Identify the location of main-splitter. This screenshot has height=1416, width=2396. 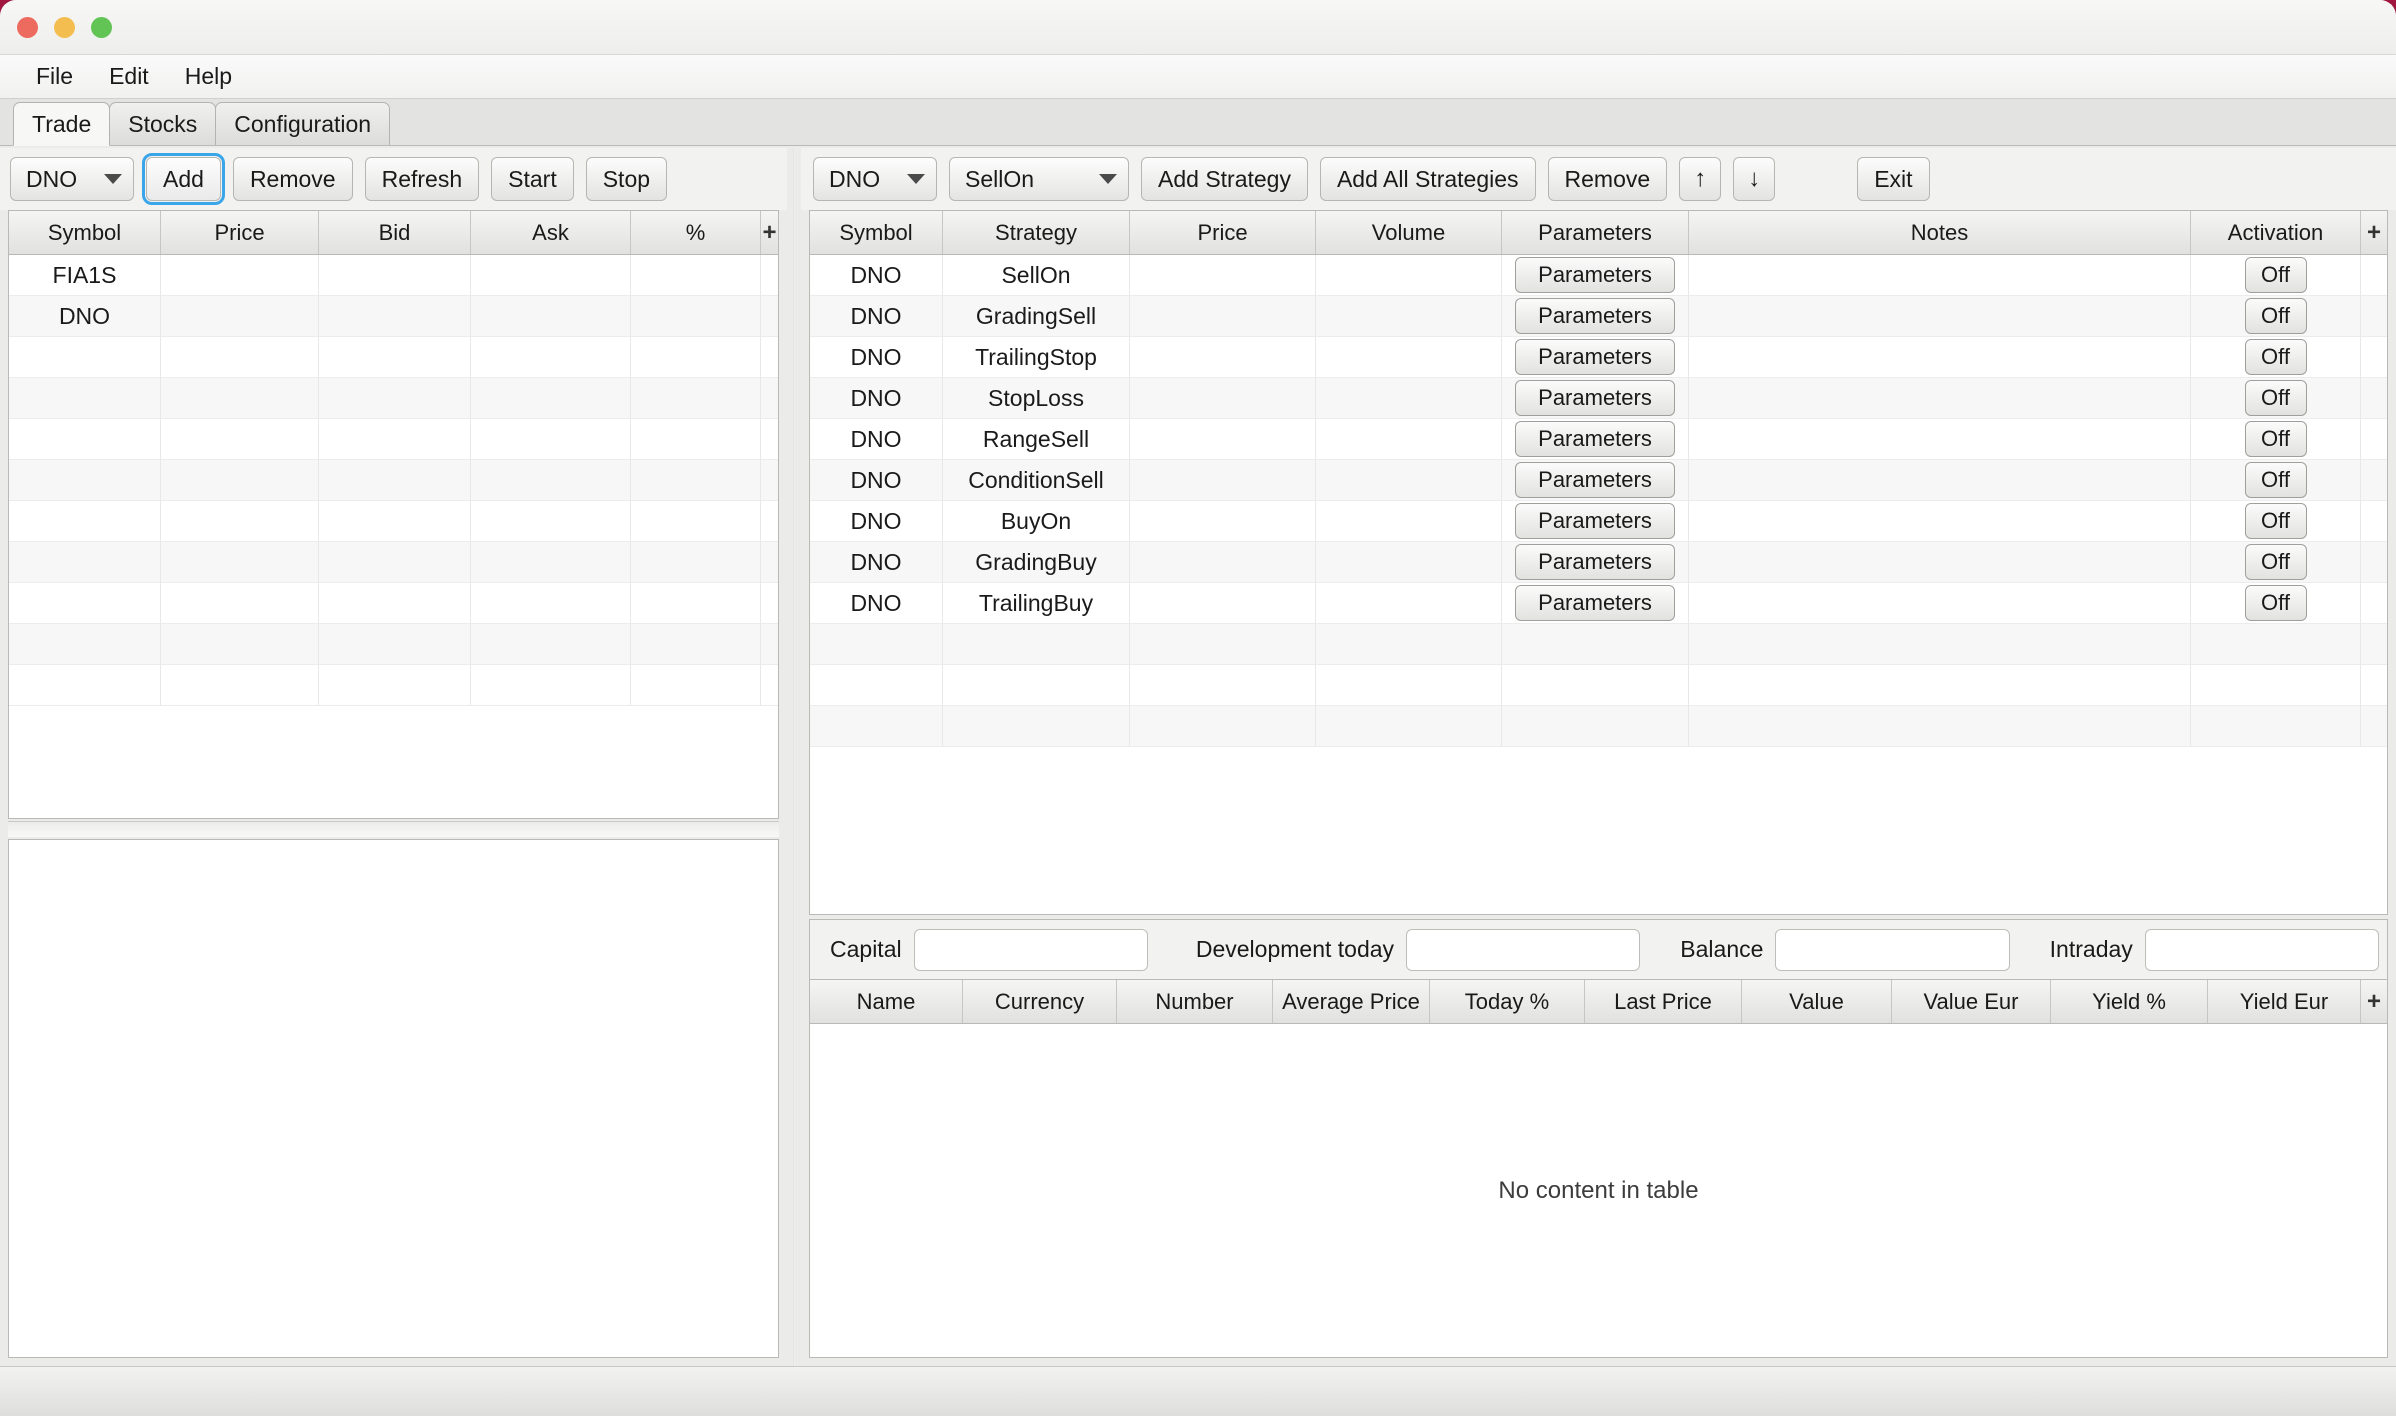
(794, 757).